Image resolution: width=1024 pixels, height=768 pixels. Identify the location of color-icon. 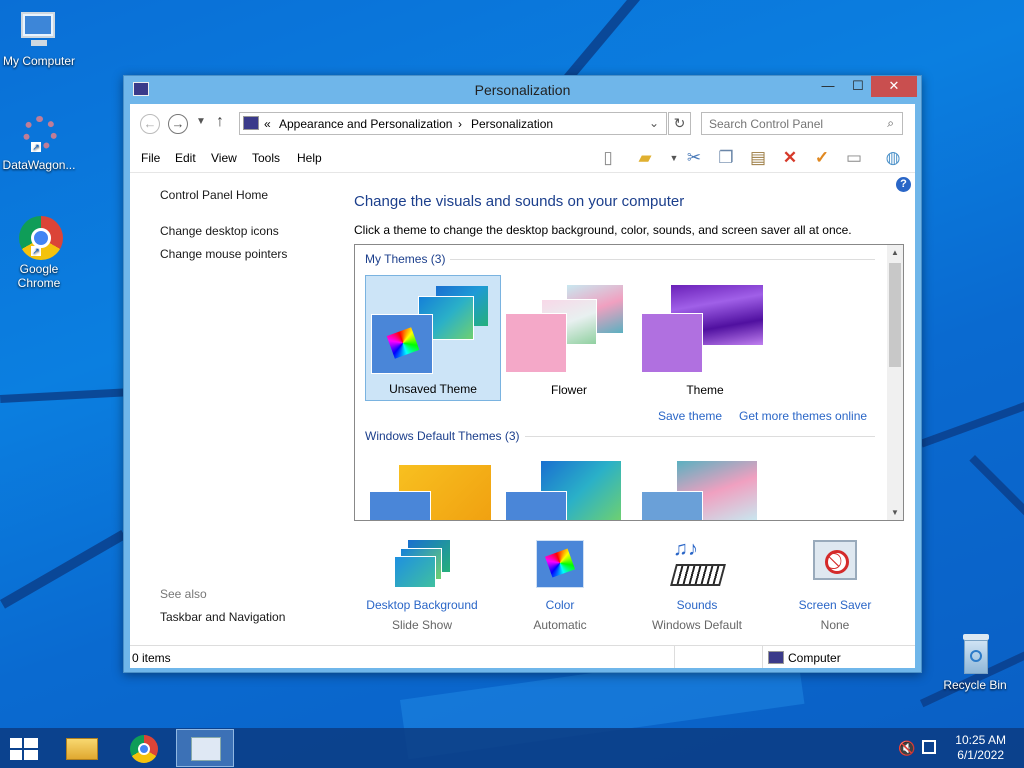
(560, 565).